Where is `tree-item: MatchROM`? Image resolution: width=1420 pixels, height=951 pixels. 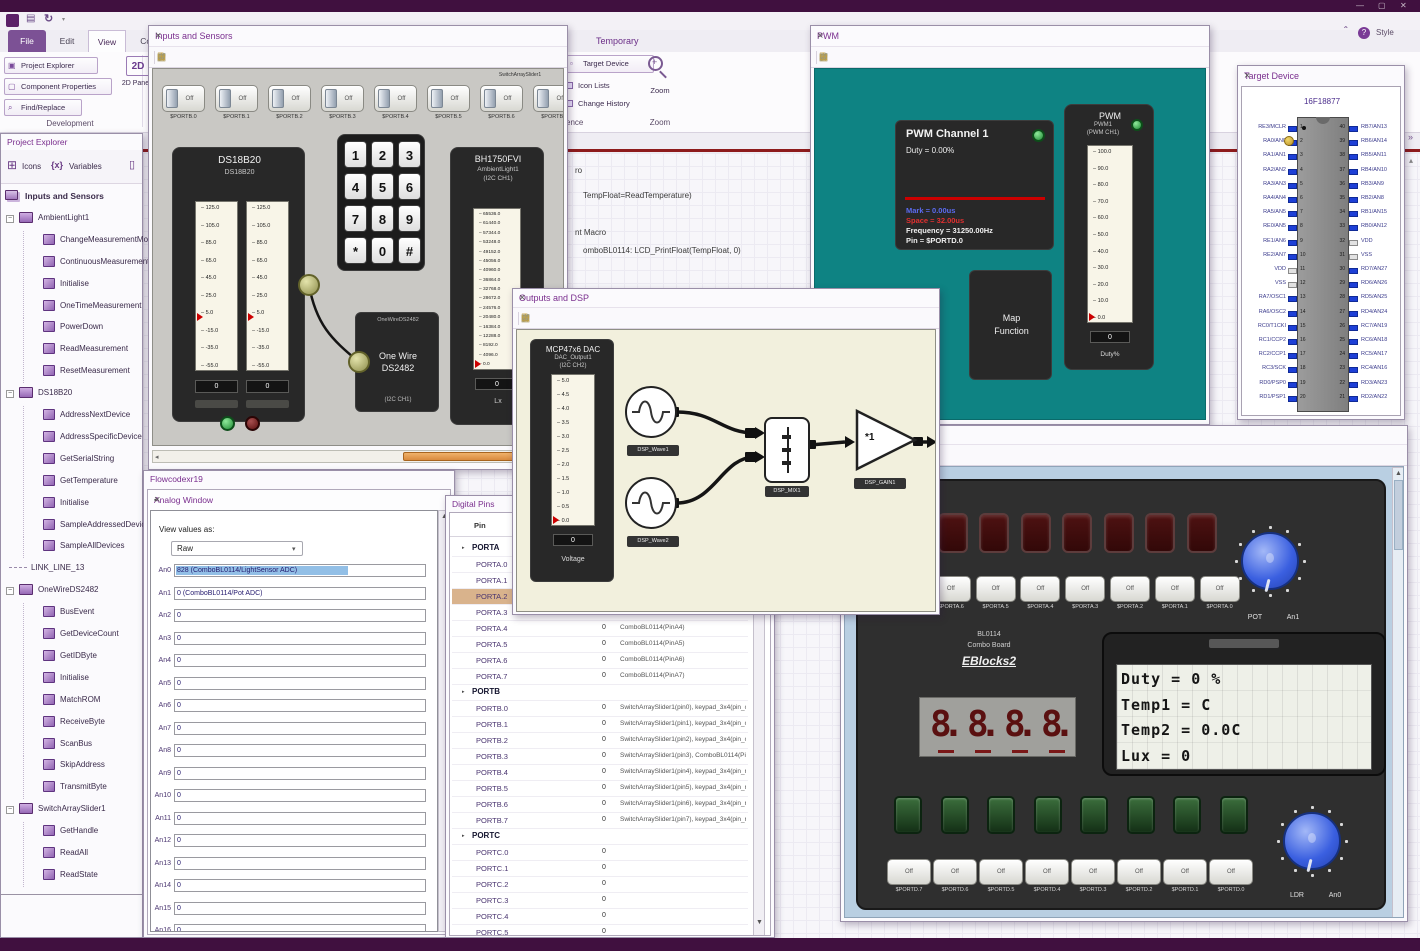
tree-item: MatchROM is located at coordinates (72, 701).